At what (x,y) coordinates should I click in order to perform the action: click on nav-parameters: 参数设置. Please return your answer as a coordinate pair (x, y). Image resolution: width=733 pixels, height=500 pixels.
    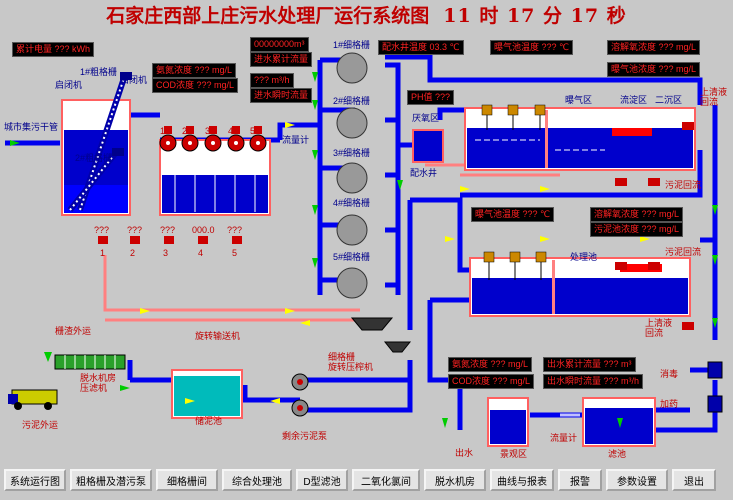
    Looking at the image, I should click on (637, 480).